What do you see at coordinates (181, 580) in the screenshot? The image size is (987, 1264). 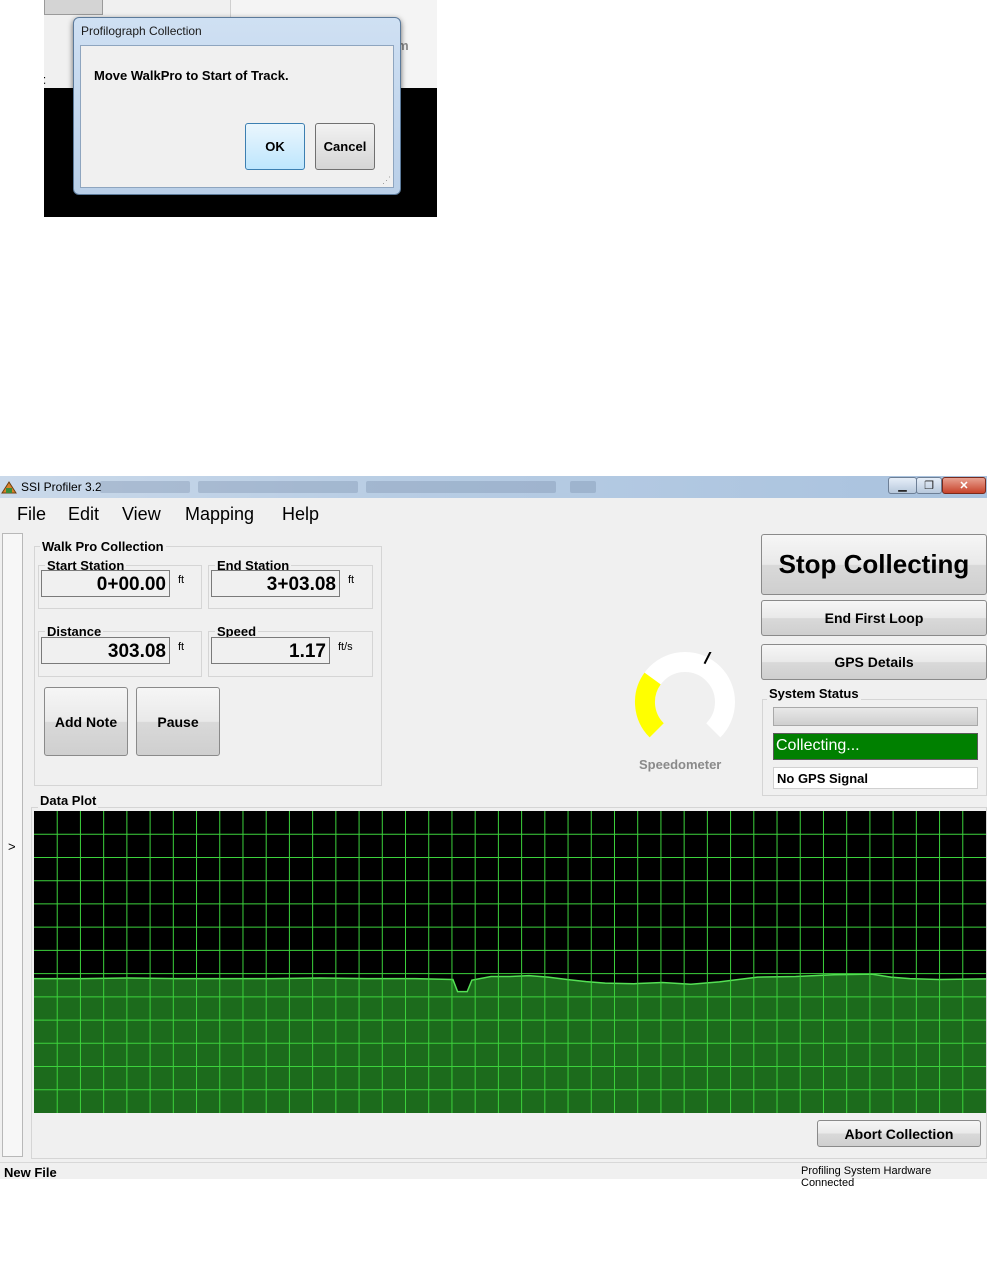 I see `start-station-unit: ft` at bounding box center [181, 580].